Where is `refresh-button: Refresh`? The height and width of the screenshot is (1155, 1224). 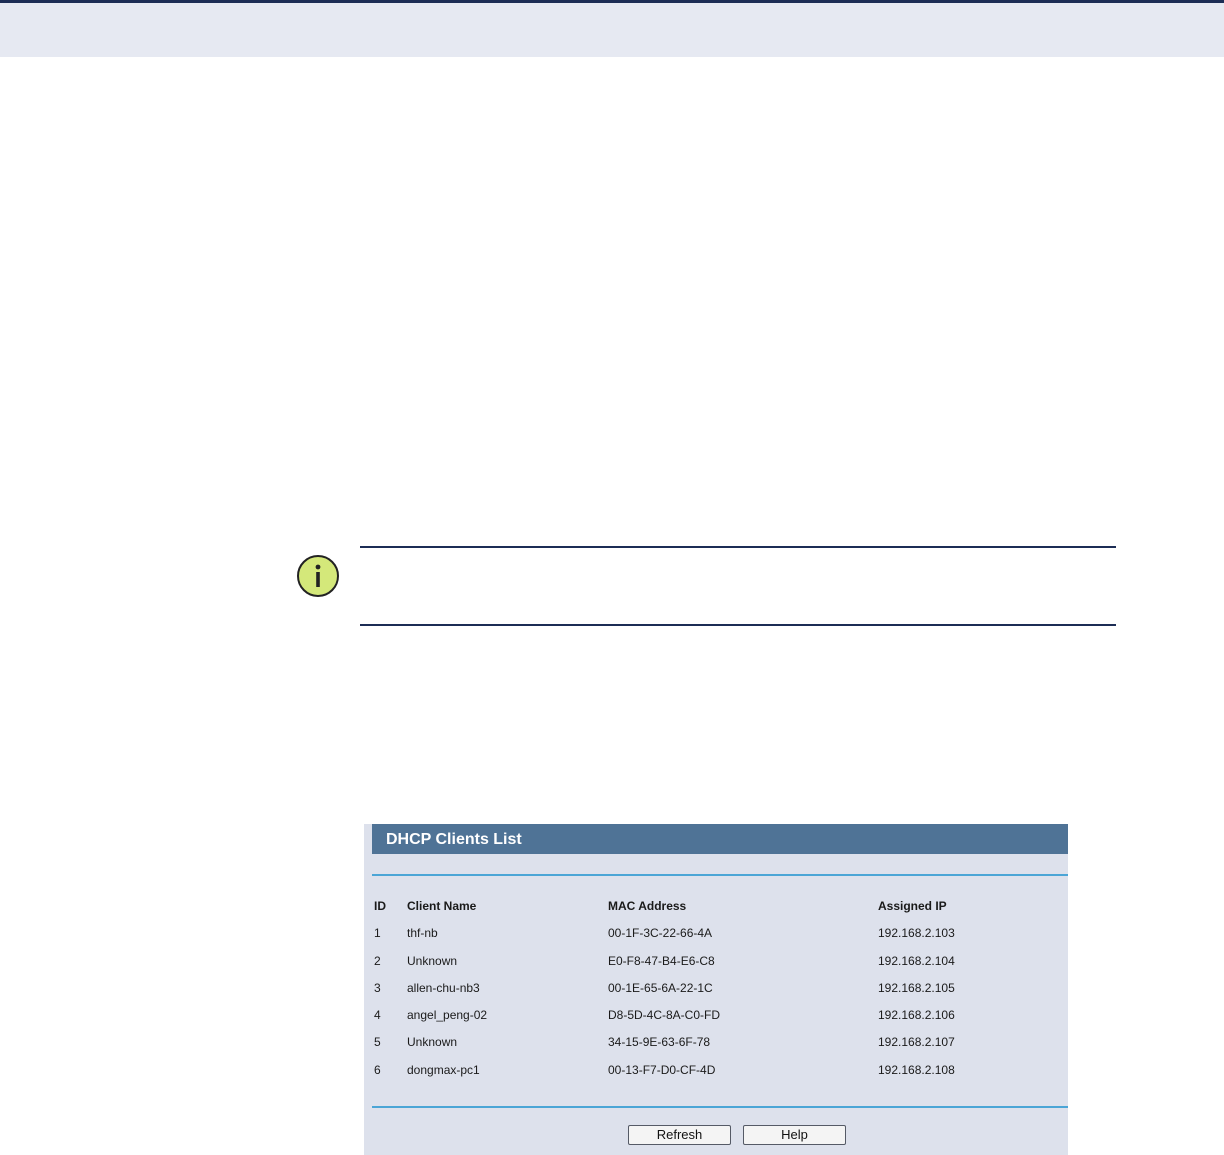
refresh-button: Refresh is located at coordinates (679, 1135).